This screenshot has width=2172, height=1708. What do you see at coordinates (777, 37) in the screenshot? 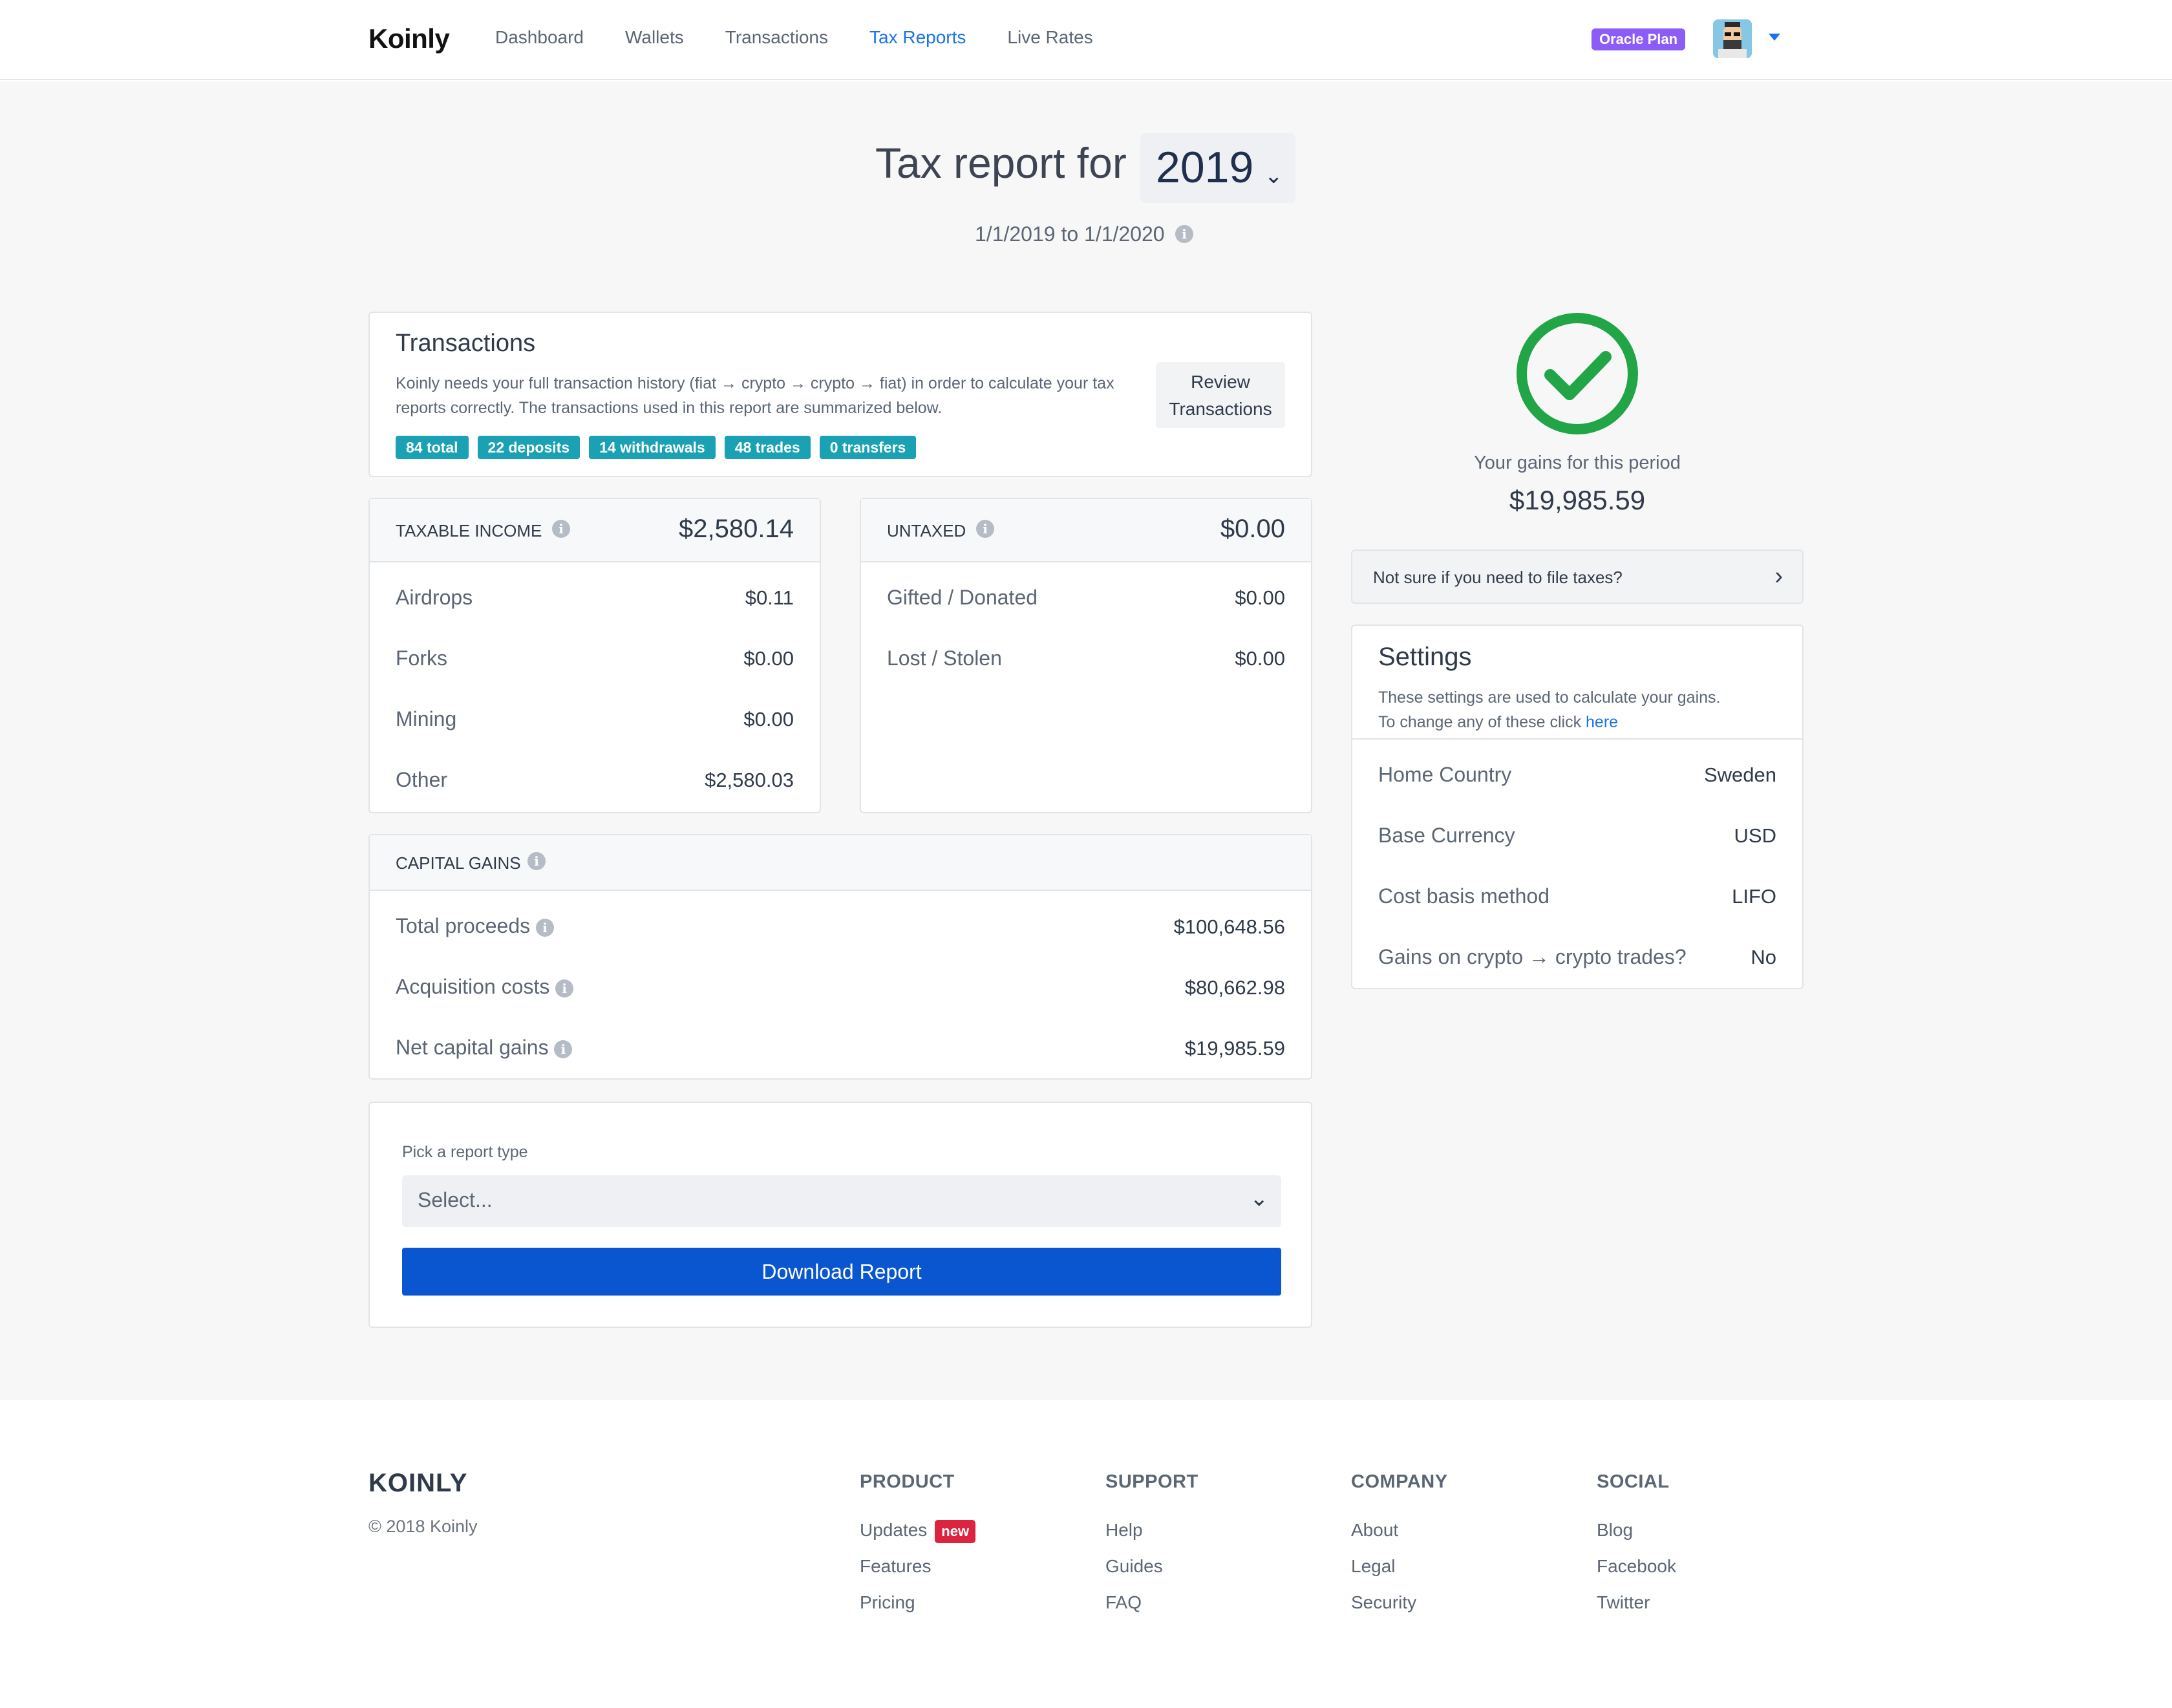
I see `nav-transactions: Transactions` at bounding box center [777, 37].